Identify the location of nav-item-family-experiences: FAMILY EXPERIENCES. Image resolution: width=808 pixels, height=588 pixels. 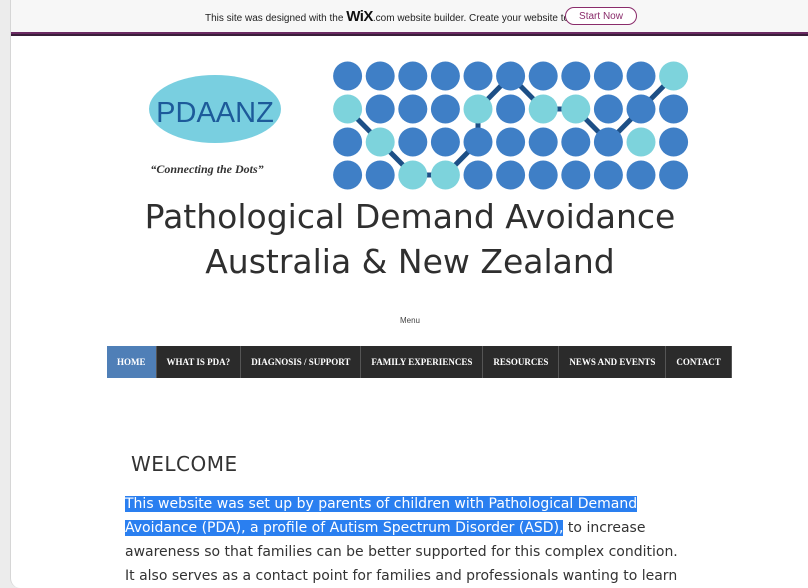
(422, 362).